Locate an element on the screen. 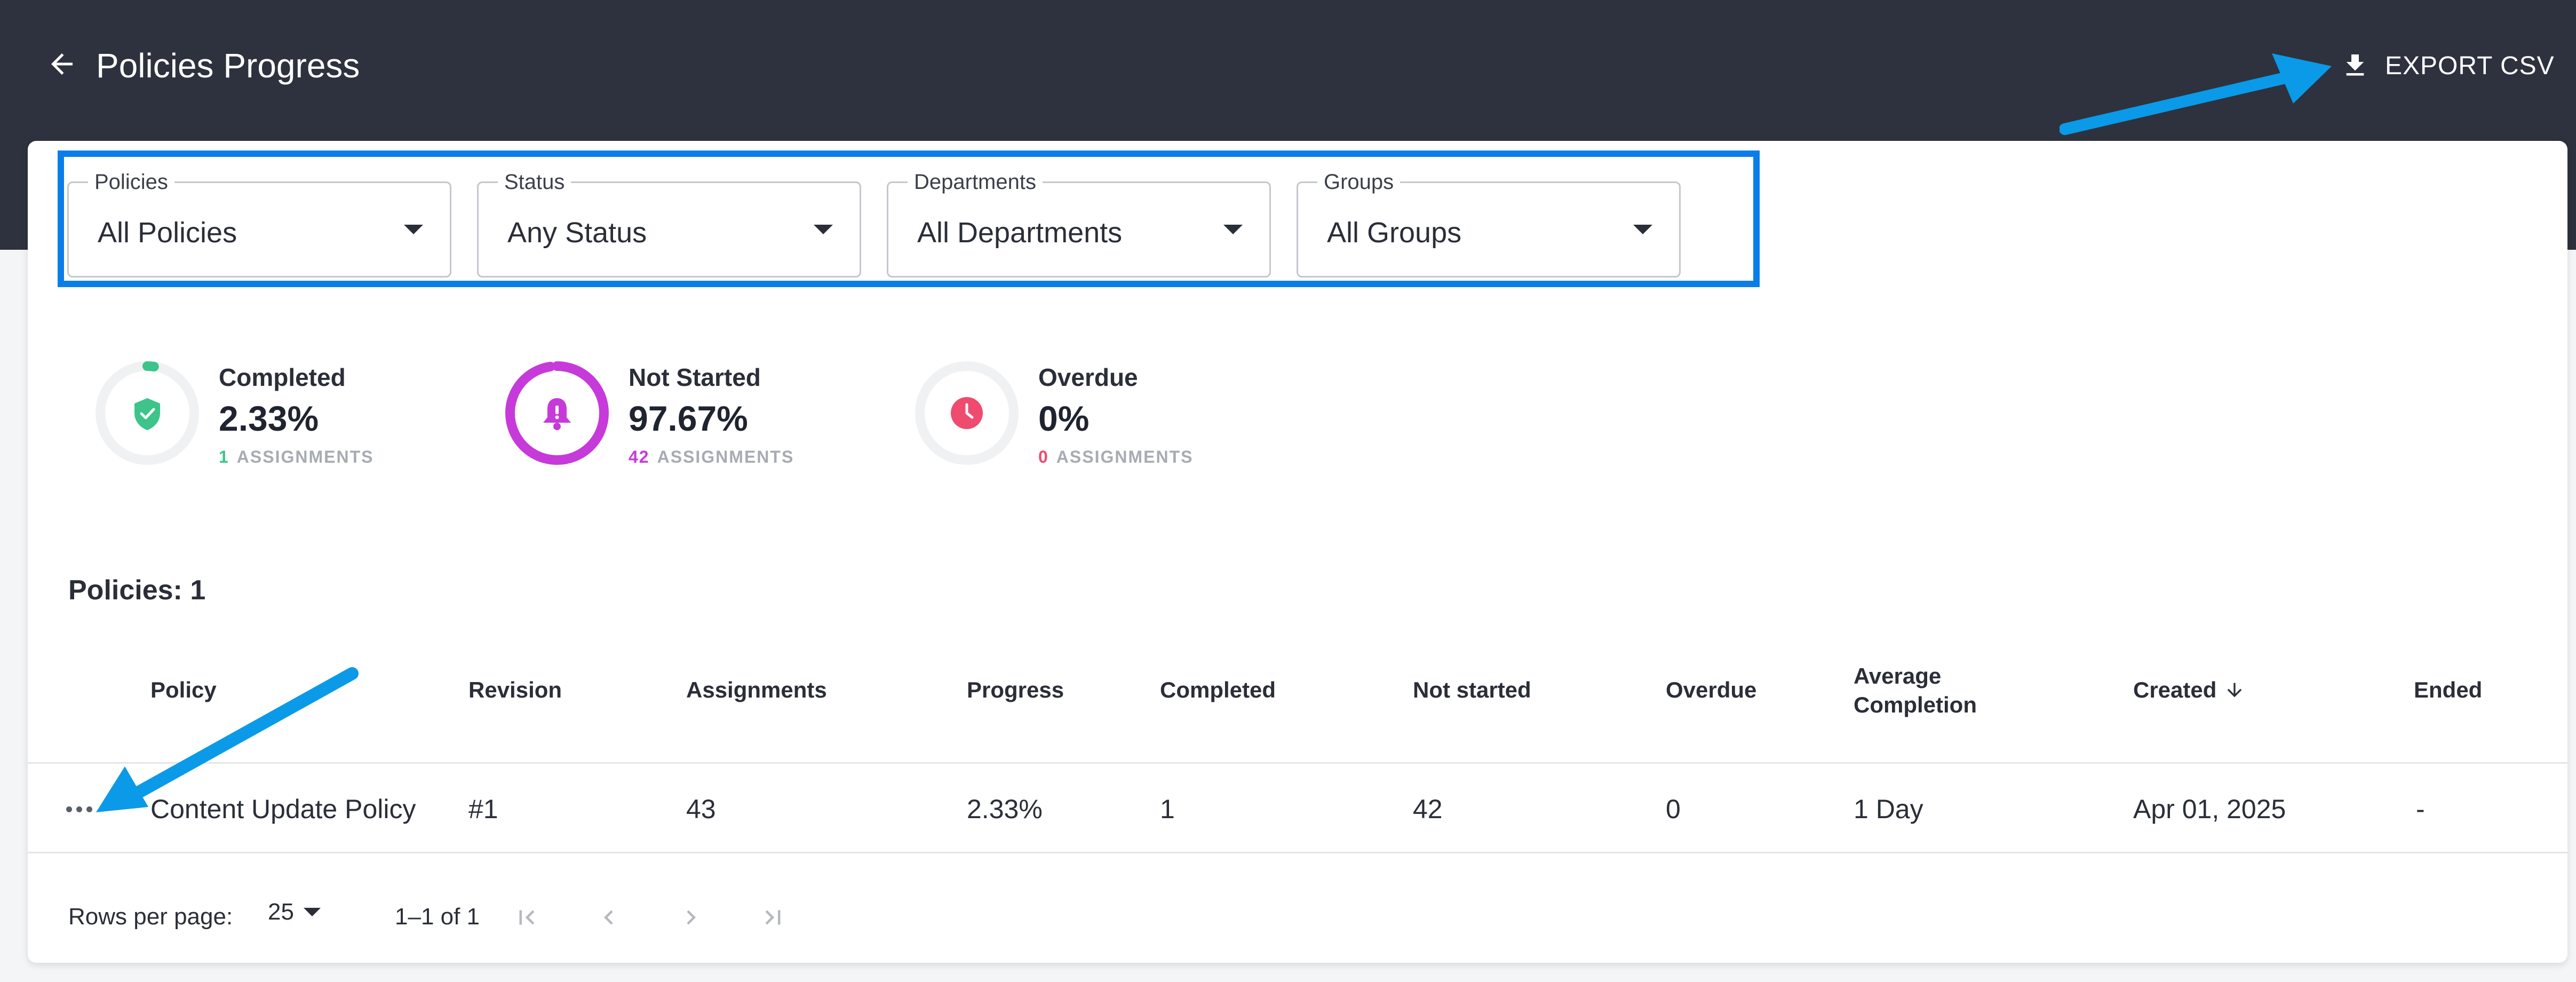 The image size is (2576, 982). column-header-policy: Policy is located at coordinates (183, 690).